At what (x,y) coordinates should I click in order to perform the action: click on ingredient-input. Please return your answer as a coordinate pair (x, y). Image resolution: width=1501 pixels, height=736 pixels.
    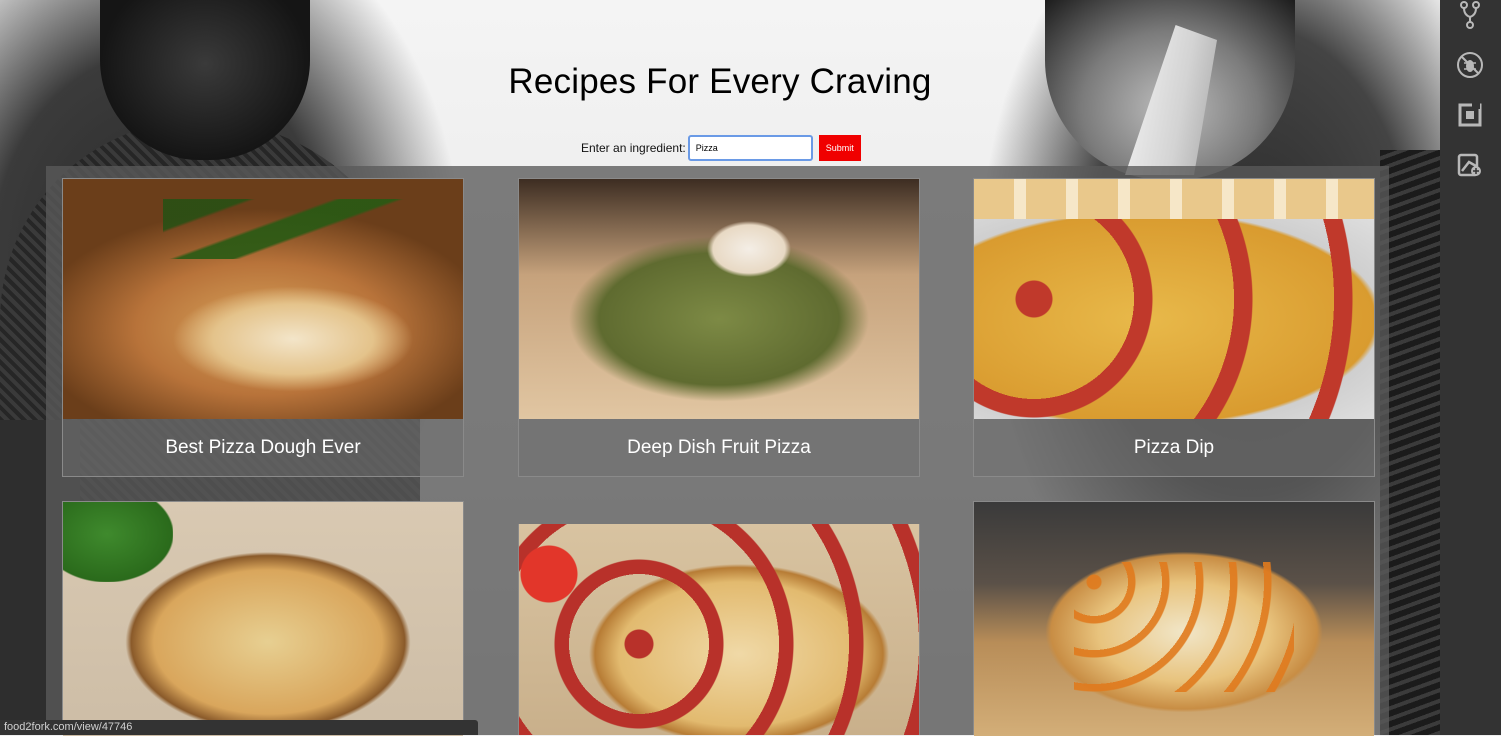
    Looking at the image, I should click on (750, 148).